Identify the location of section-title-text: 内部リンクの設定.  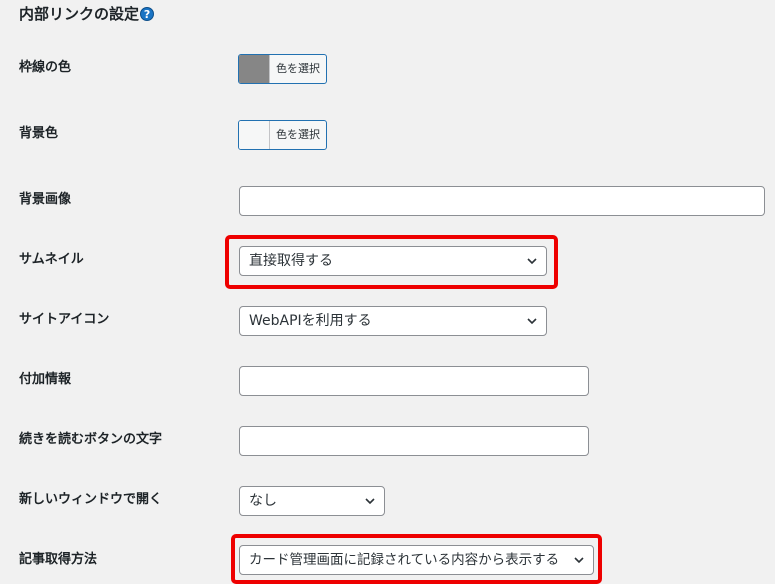
(79, 14).